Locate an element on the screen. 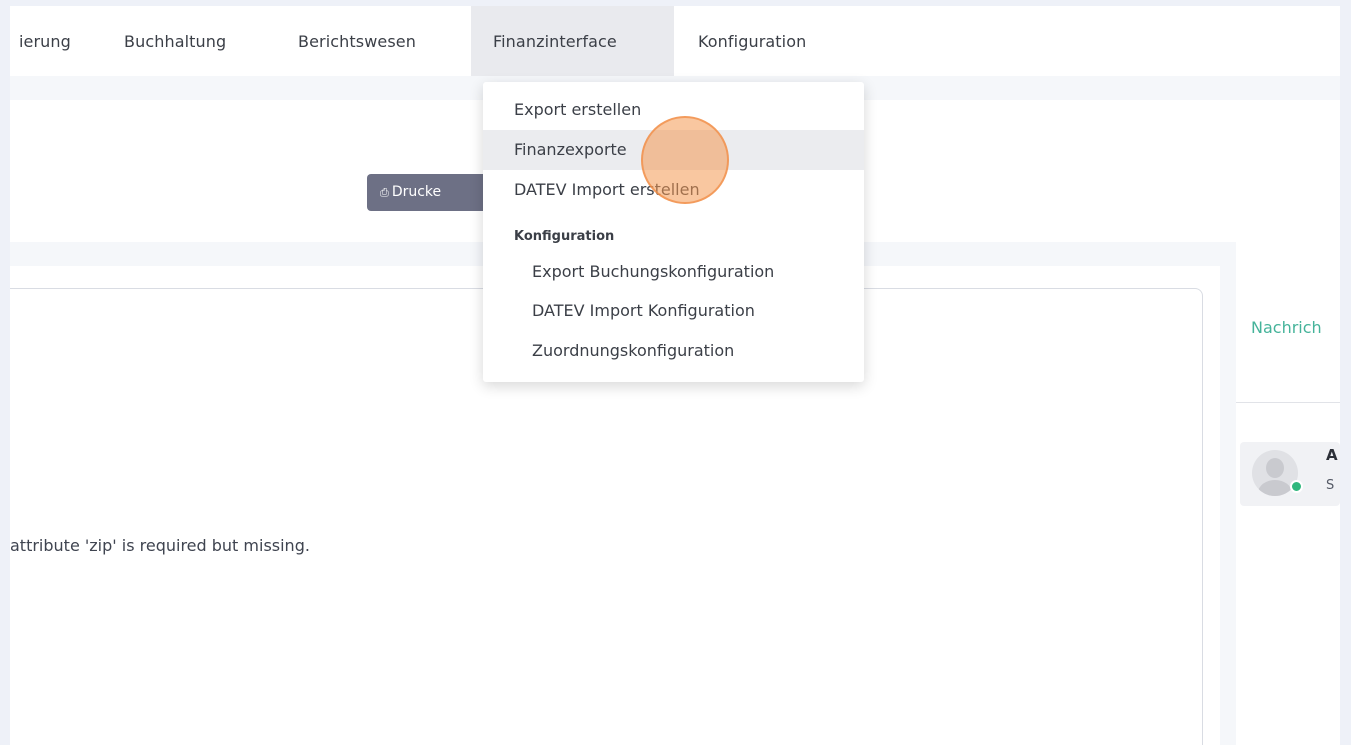 This screenshot has width=1351, height=745. nav-item-buchhaltung: Buchhaltung is located at coordinates (175, 41).